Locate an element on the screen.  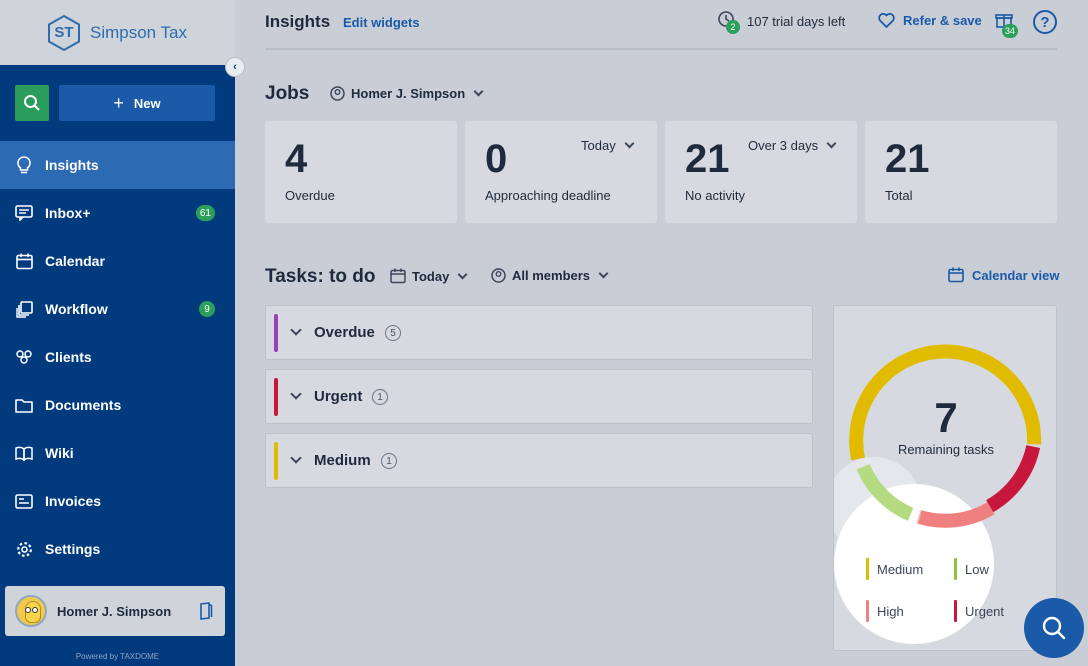
collapse-sidebar-button: ‹ is located at coordinates (235, 67).